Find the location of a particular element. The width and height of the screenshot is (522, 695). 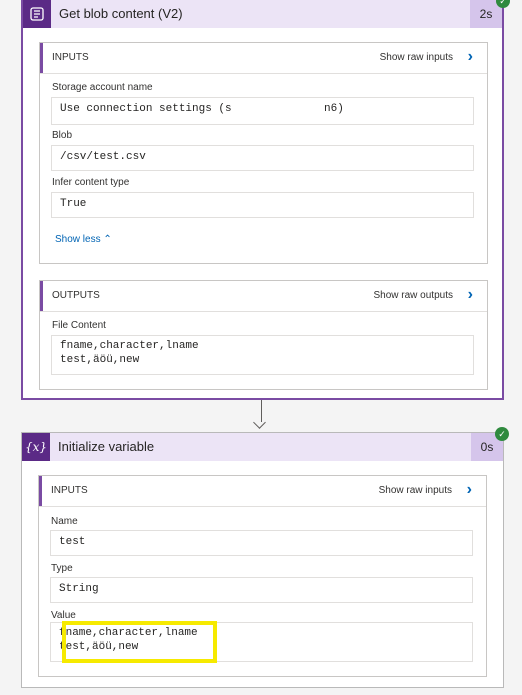

field-value-box: /csv/test.csv is located at coordinates (262, 158).